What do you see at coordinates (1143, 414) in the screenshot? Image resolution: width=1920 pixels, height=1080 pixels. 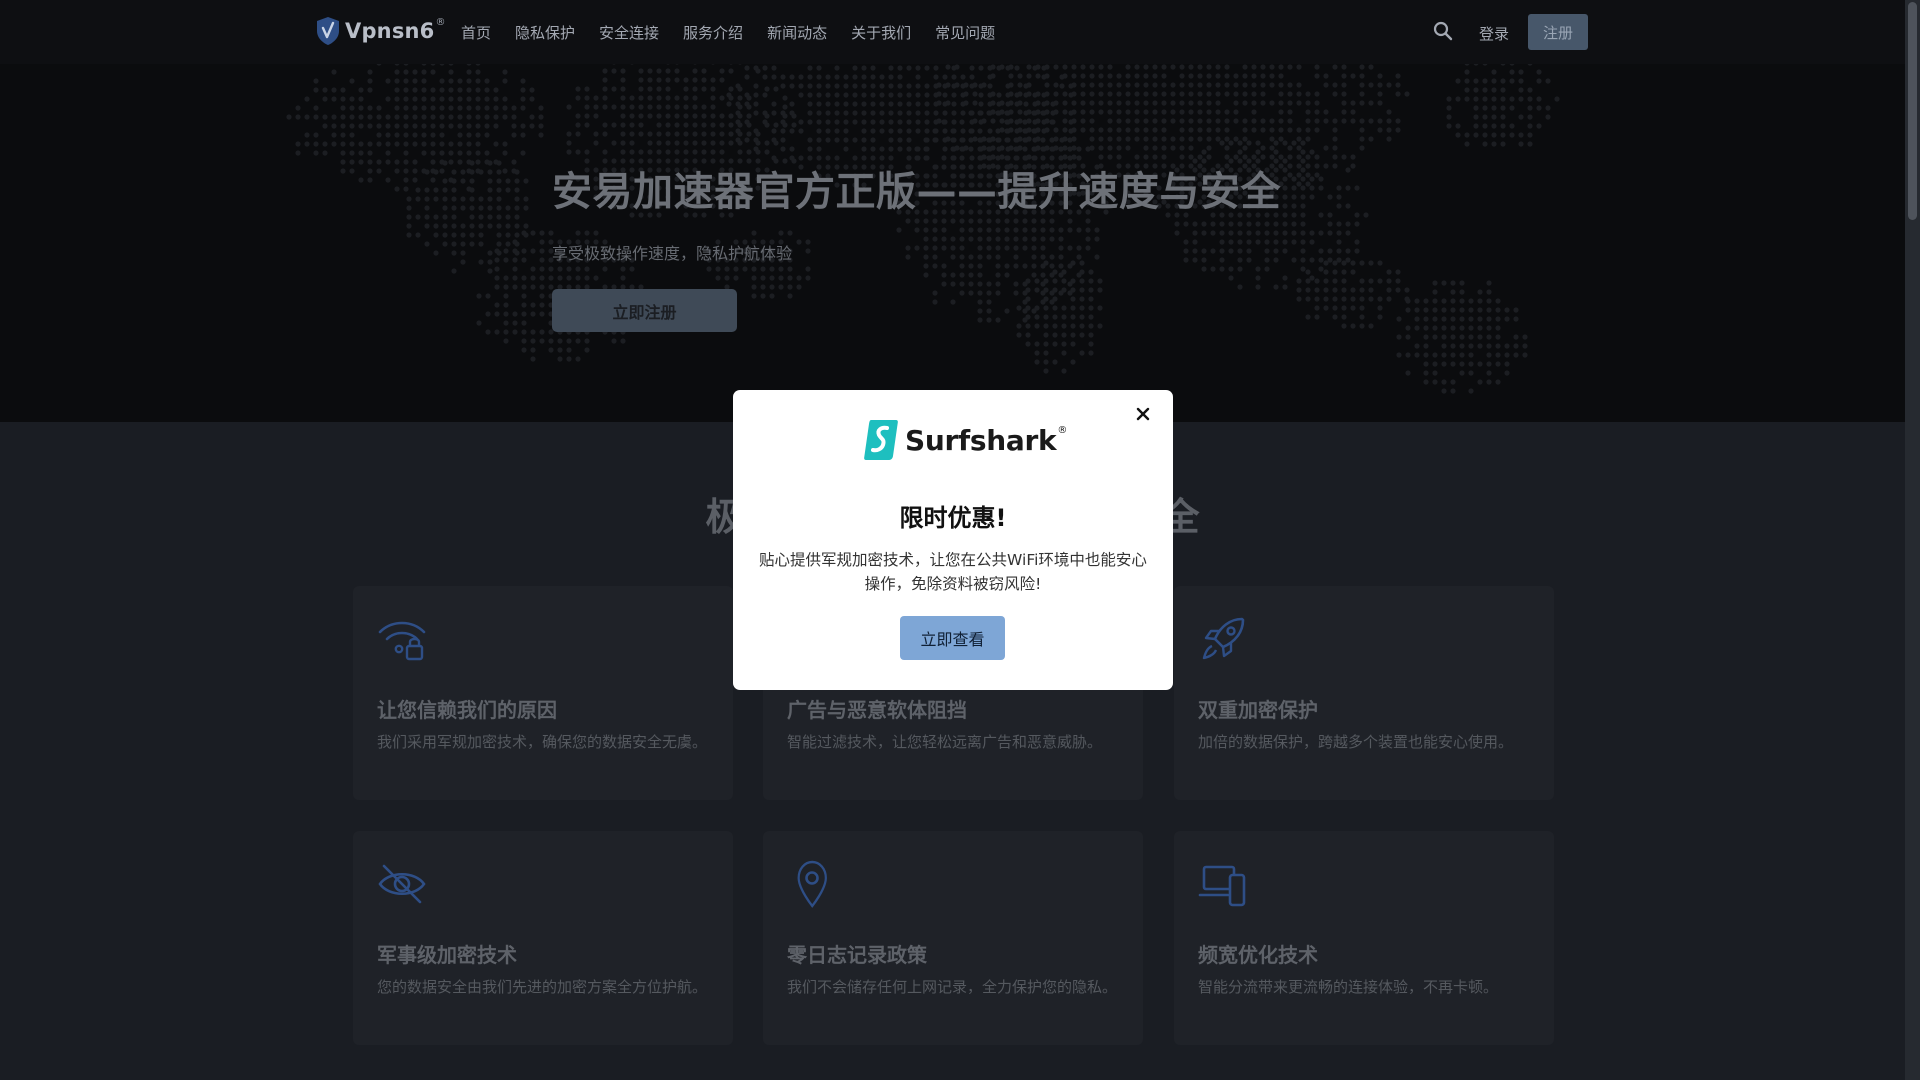 I see `close-icon` at bounding box center [1143, 414].